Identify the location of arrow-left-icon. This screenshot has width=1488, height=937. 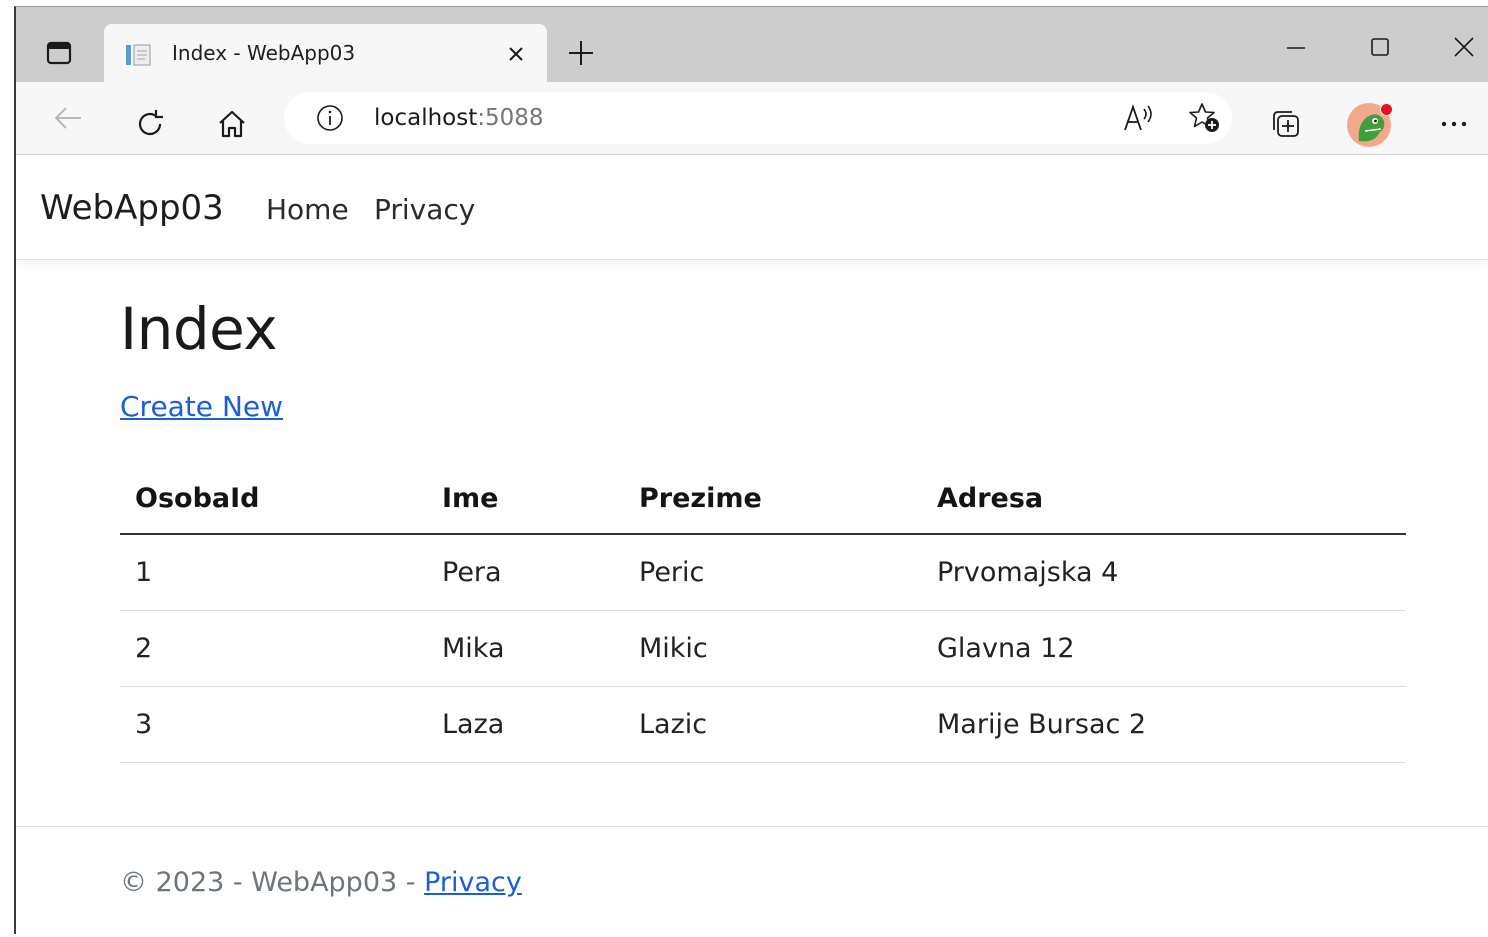
(68, 118).